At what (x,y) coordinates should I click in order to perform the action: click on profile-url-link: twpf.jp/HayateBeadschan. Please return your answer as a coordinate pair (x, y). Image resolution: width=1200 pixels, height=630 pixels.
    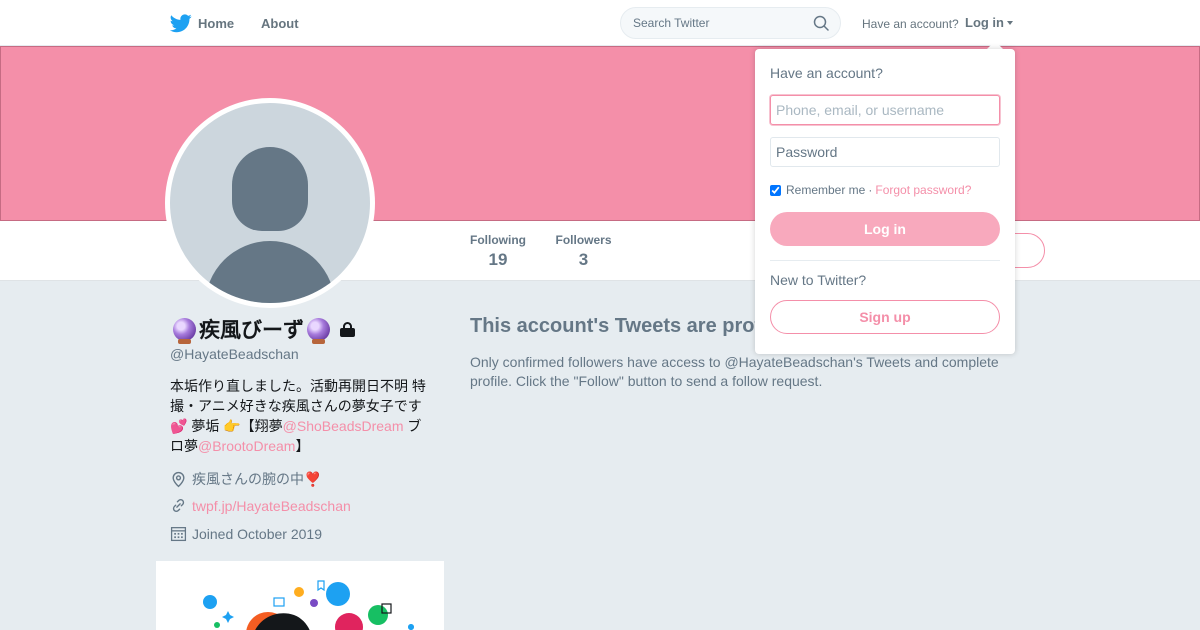
    Looking at the image, I should click on (271, 506).